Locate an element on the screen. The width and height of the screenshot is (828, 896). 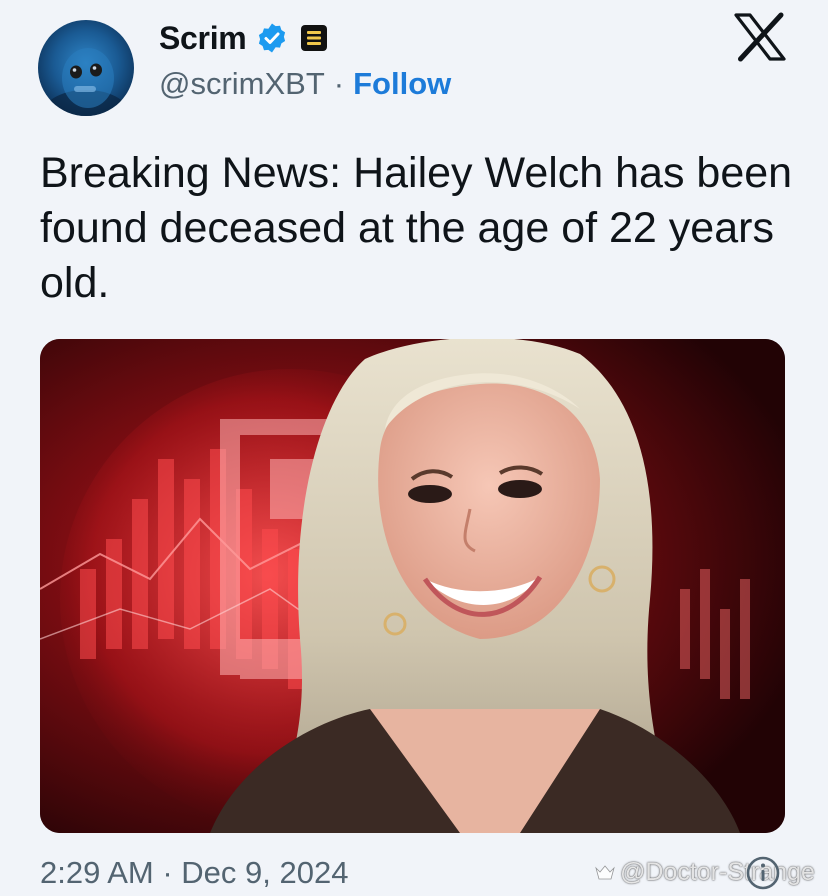
verified-badge-icon is located at coordinates (272, 38).